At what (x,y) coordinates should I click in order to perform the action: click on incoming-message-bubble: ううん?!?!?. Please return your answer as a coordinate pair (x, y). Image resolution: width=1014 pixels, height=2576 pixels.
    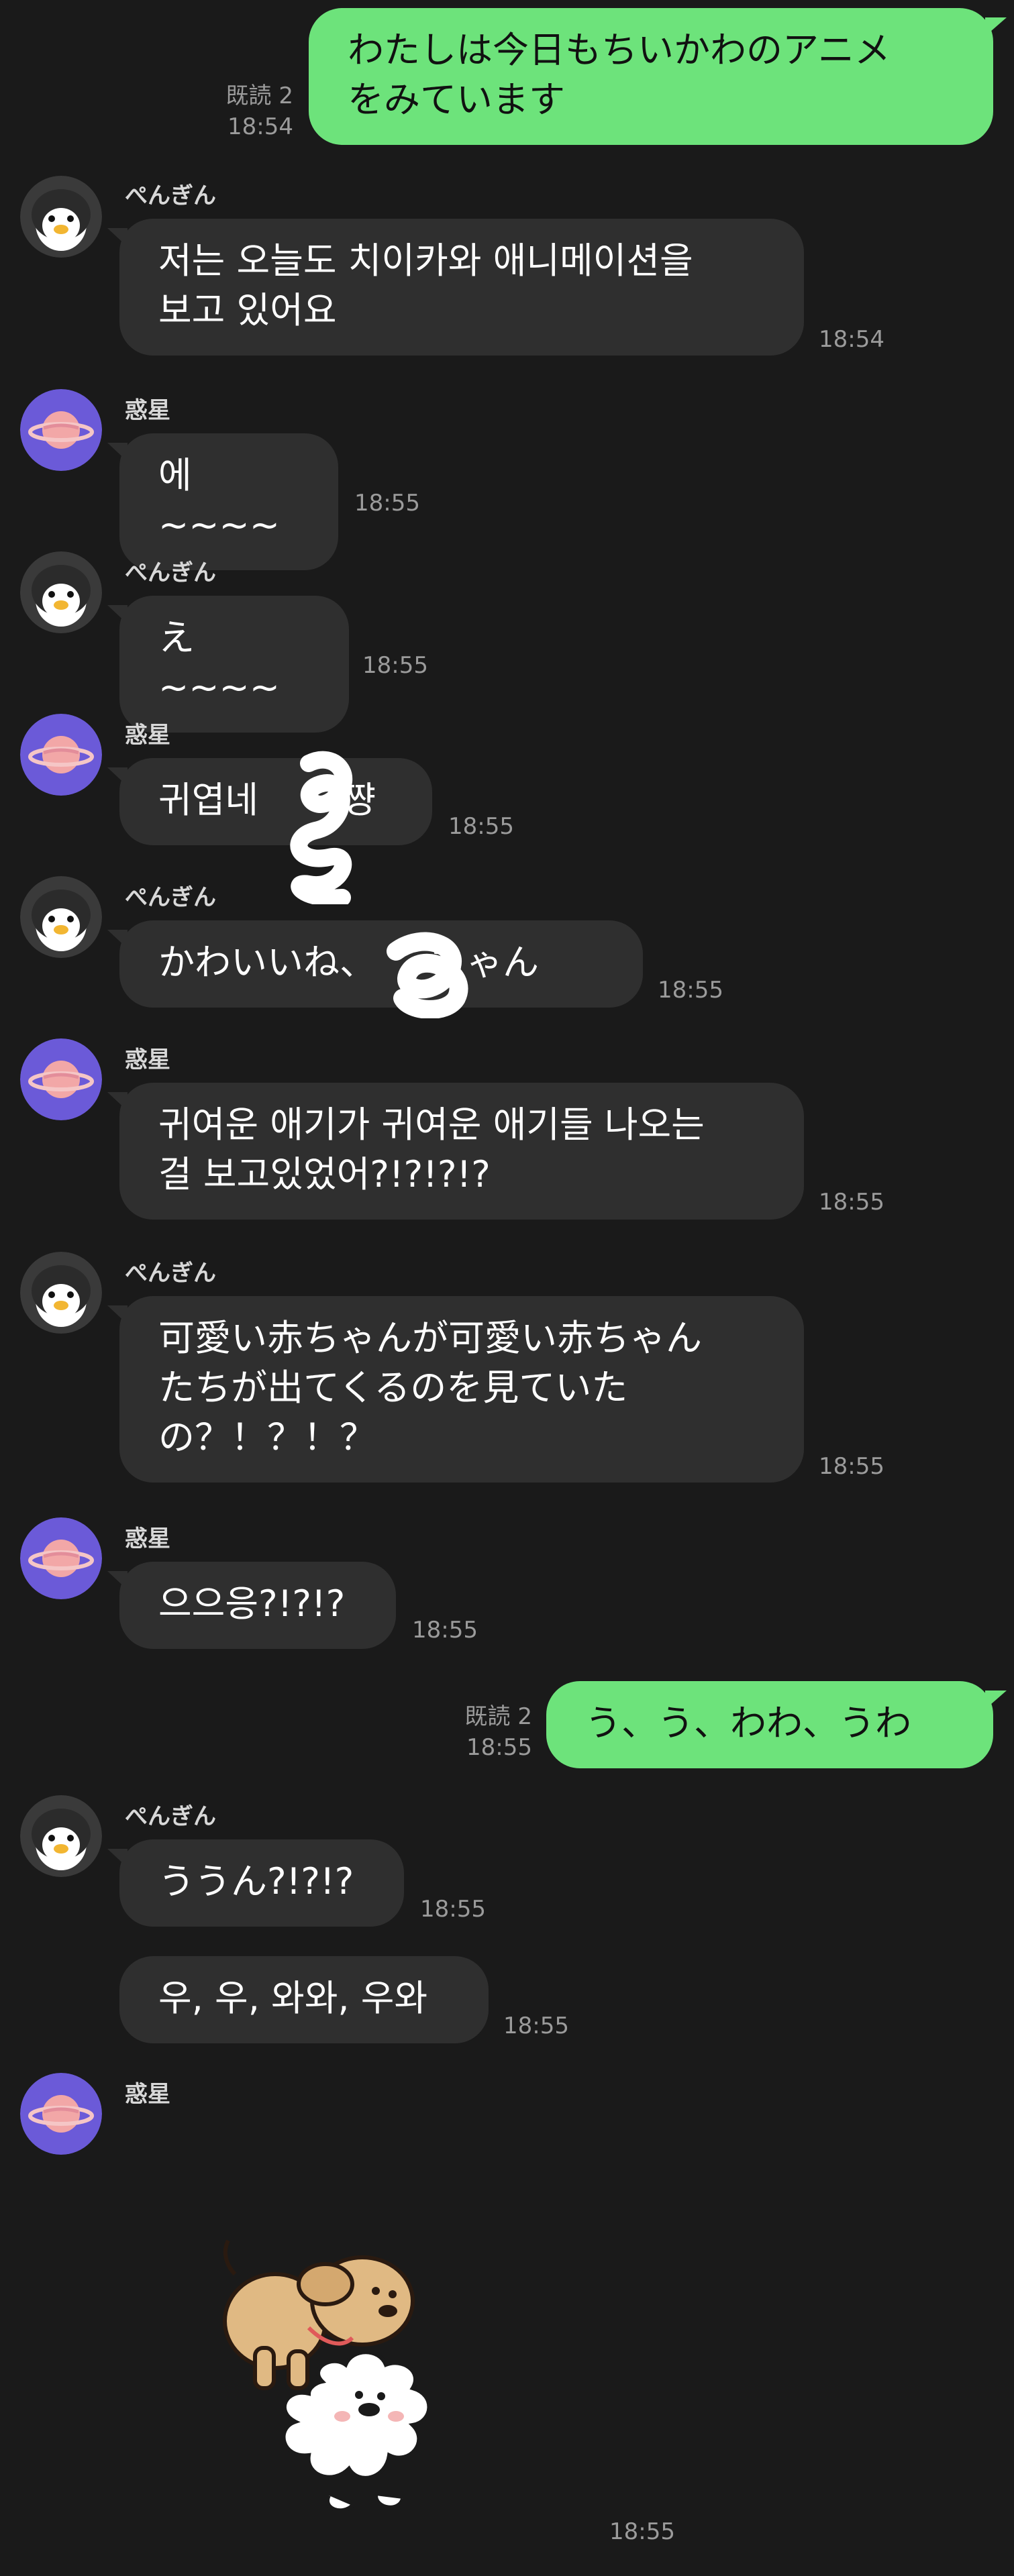
    Looking at the image, I should click on (255, 1883).